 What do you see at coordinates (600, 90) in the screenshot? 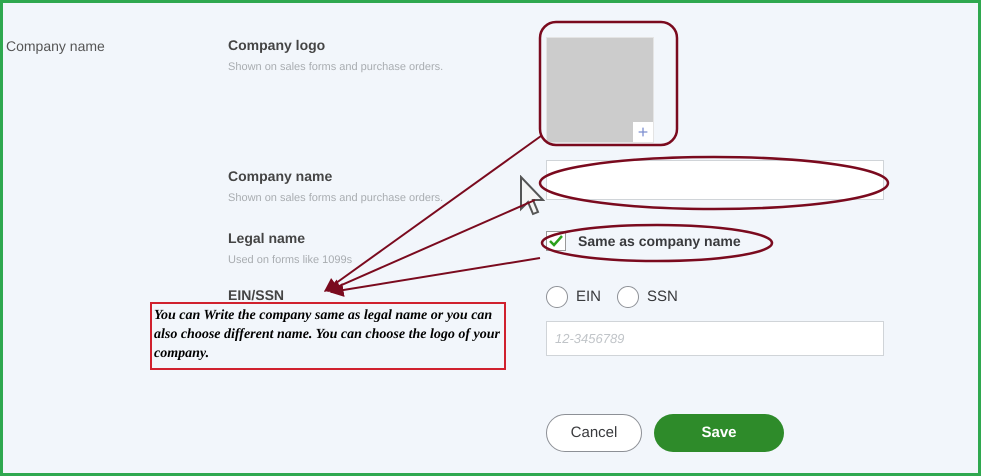
I see `logo-upload-box: +` at bounding box center [600, 90].